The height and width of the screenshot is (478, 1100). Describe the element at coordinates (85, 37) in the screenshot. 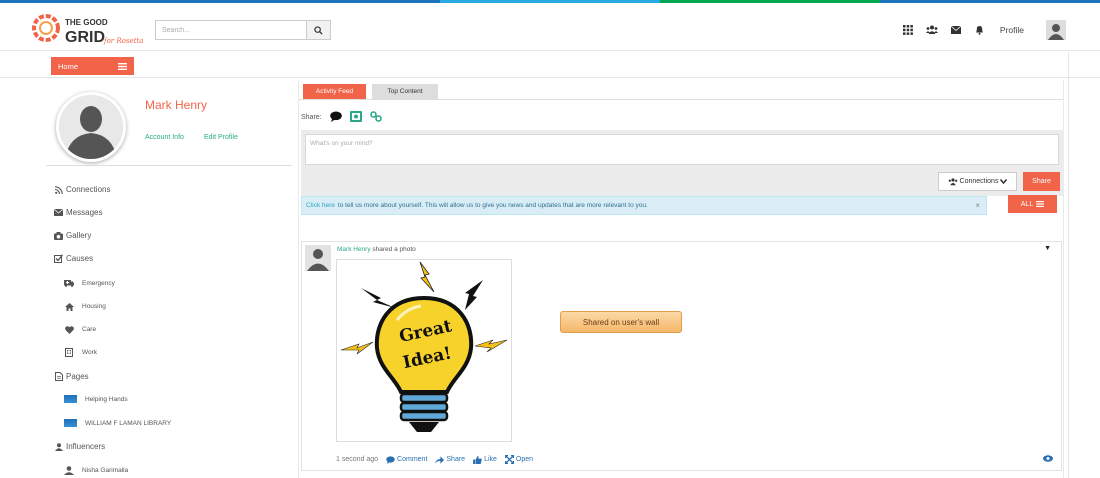

I see `svg-text: GRID` at that location.